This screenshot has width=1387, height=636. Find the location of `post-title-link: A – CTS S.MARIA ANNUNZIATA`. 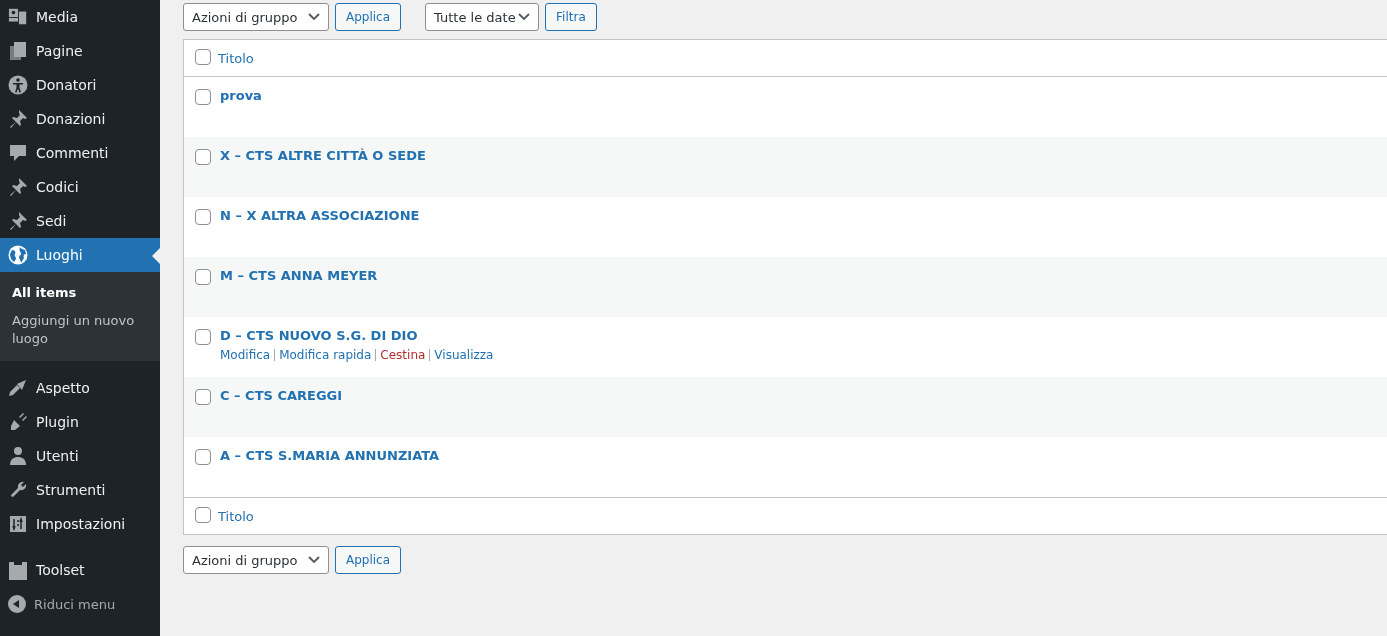

post-title-link: A – CTS S.MARIA ANNUNZIATA is located at coordinates (330, 455).